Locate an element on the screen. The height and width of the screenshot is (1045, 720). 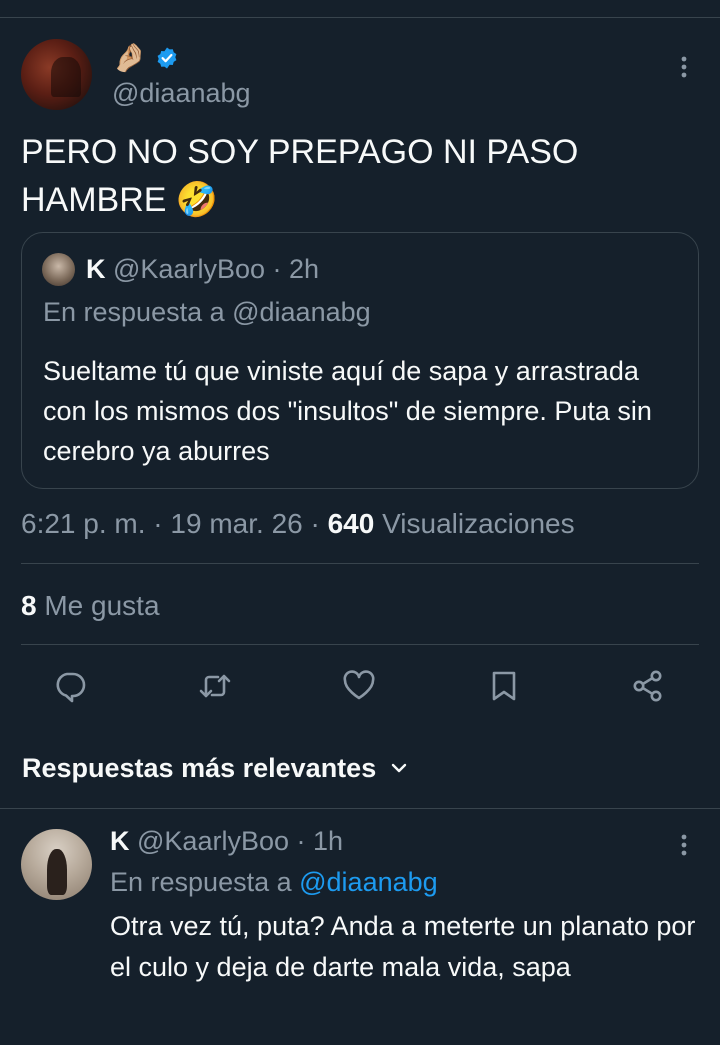
views-count: 640 is located at coordinates (351, 523).